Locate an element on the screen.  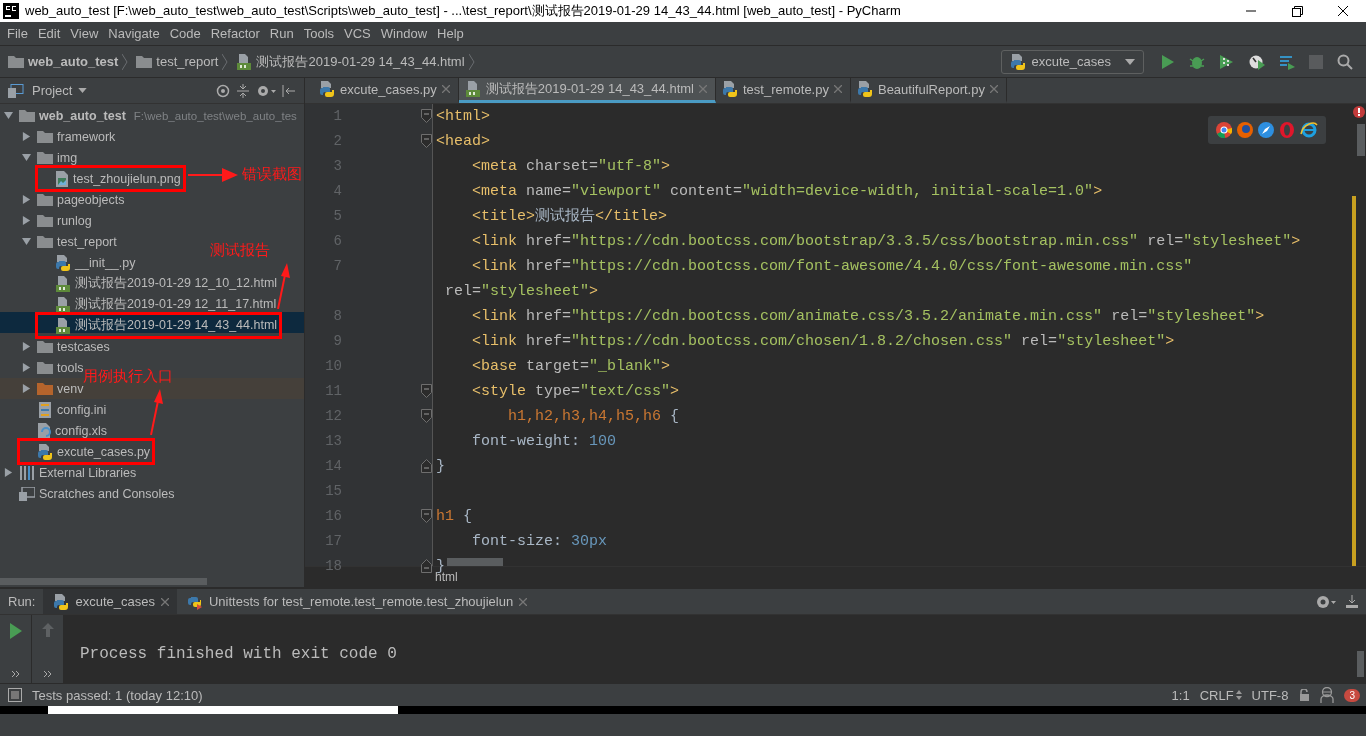
tree-row: config.ini is located at coordinates (64, 409).